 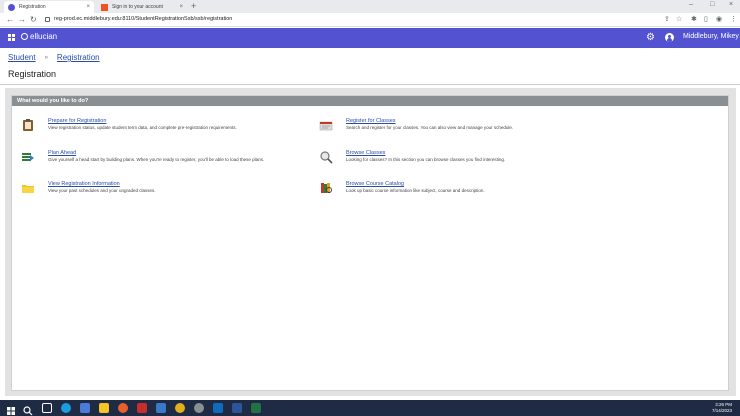 I want to click on tab-registration: Registration ×, so click(x=49, y=7).